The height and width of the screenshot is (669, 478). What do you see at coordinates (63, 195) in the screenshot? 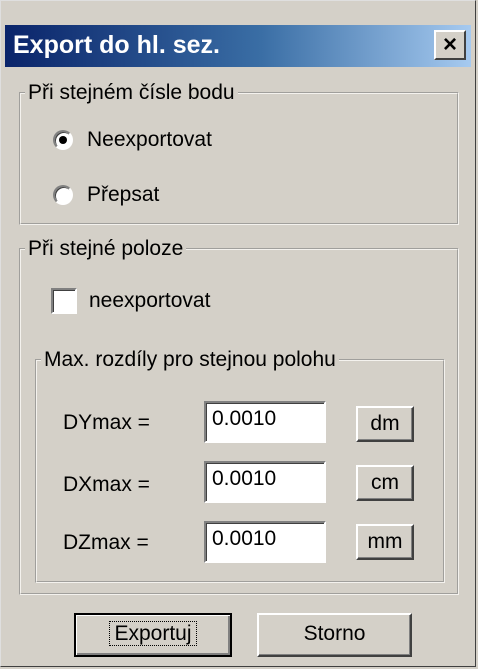
I see `radio-prepsat-button` at bounding box center [63, 195].